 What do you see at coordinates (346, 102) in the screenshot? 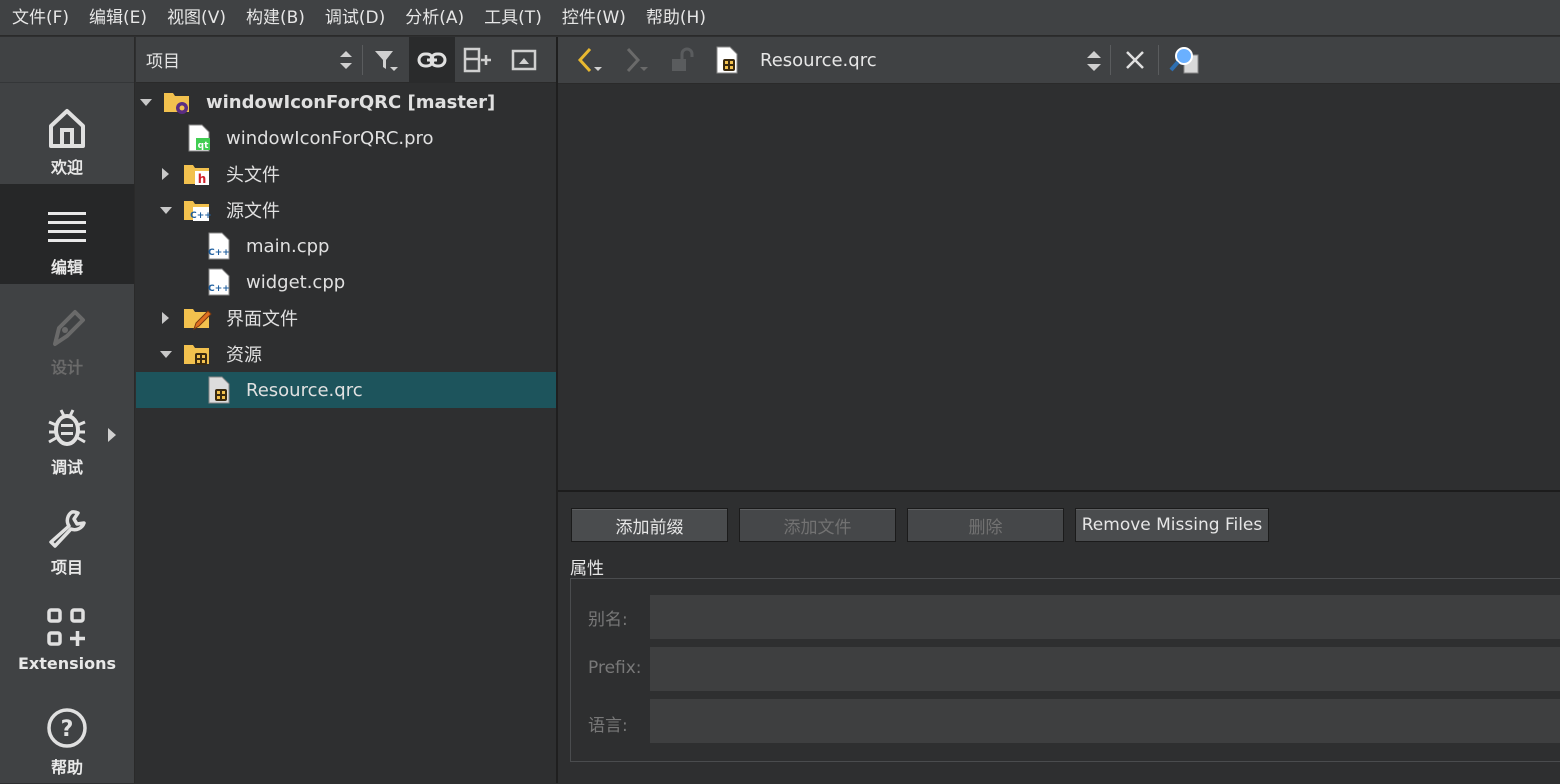
I see `tree-item-root-project: windowIconForQRC [master]` at bounding box center [346, 102].